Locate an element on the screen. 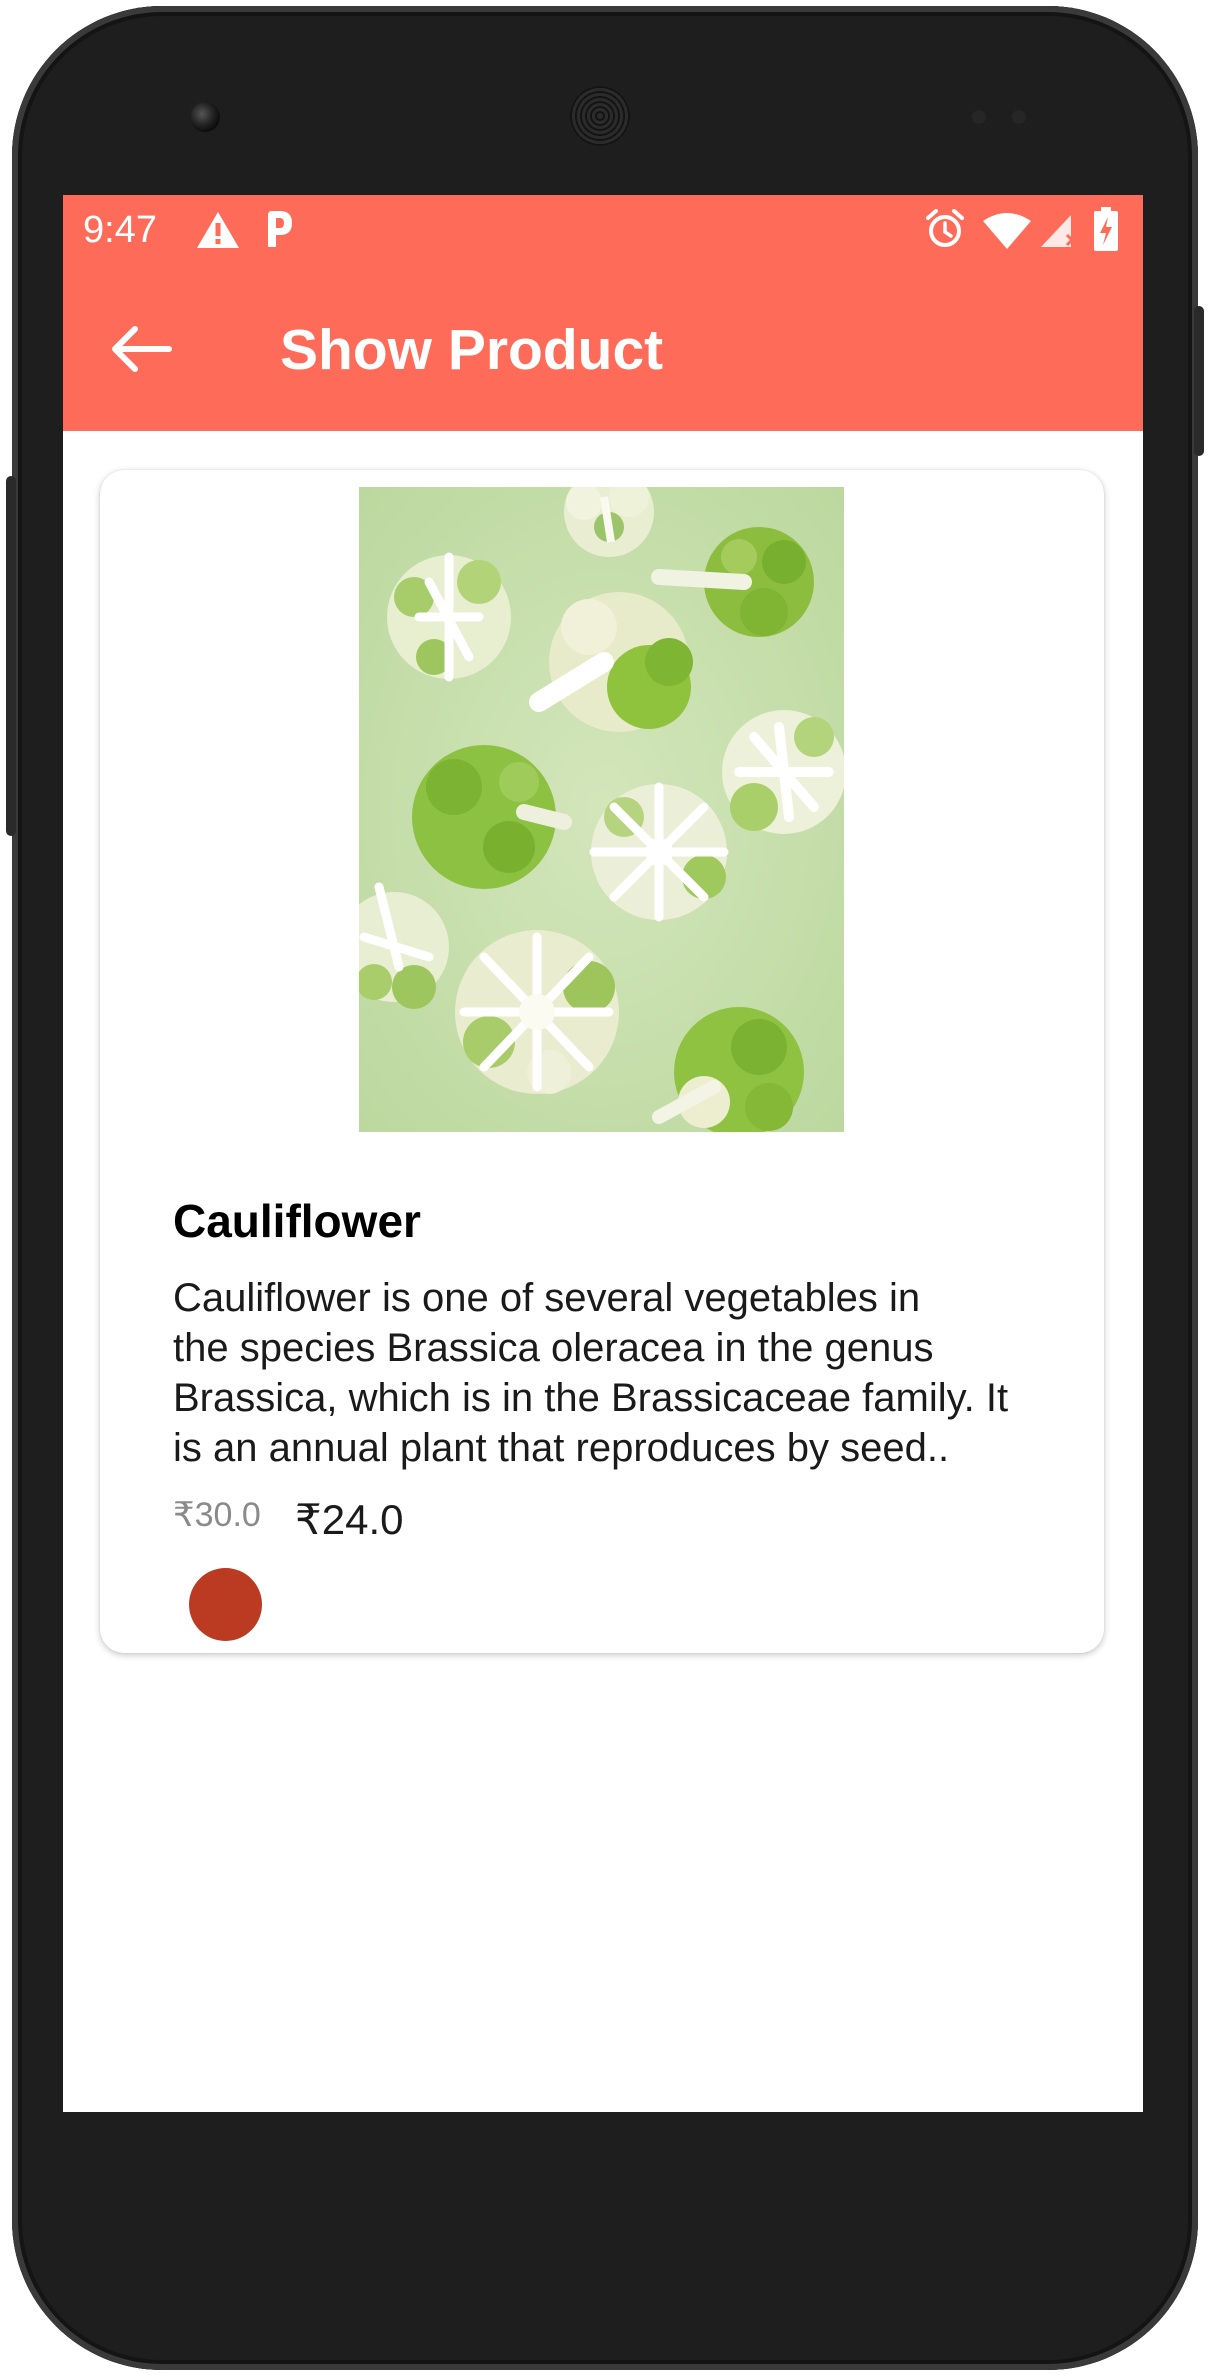 Image resolution: width=1210 pixels, height=2375 pixels. wifi-icon is located at coordinates (1007, 231).